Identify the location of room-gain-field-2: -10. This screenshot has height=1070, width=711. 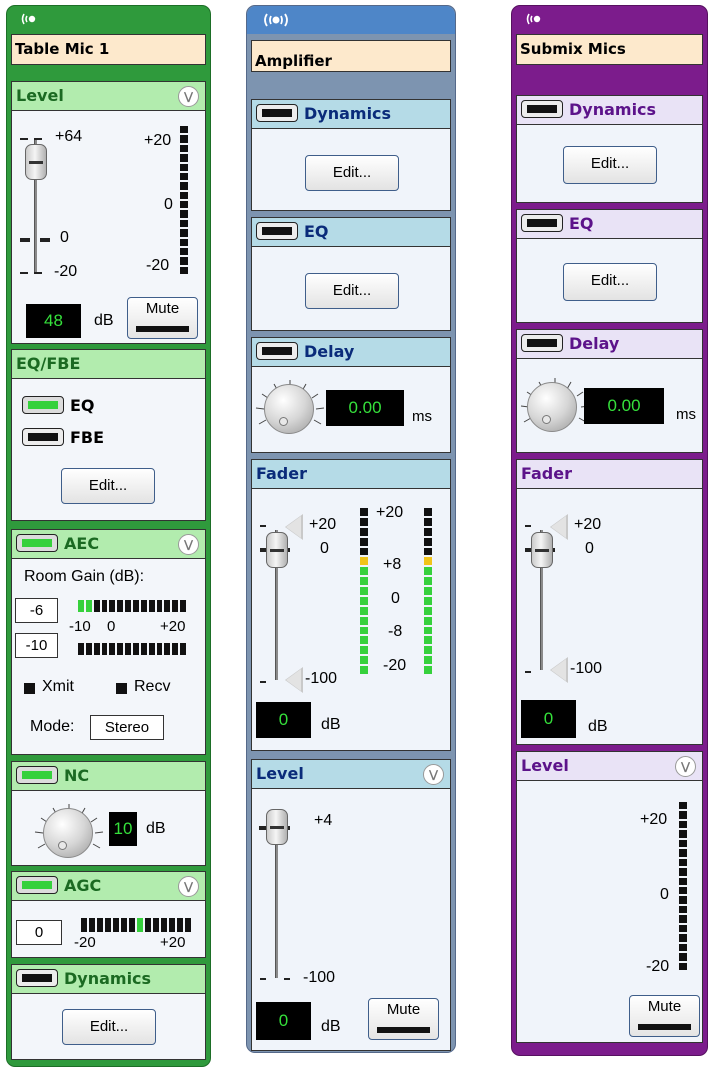
(36, 645).